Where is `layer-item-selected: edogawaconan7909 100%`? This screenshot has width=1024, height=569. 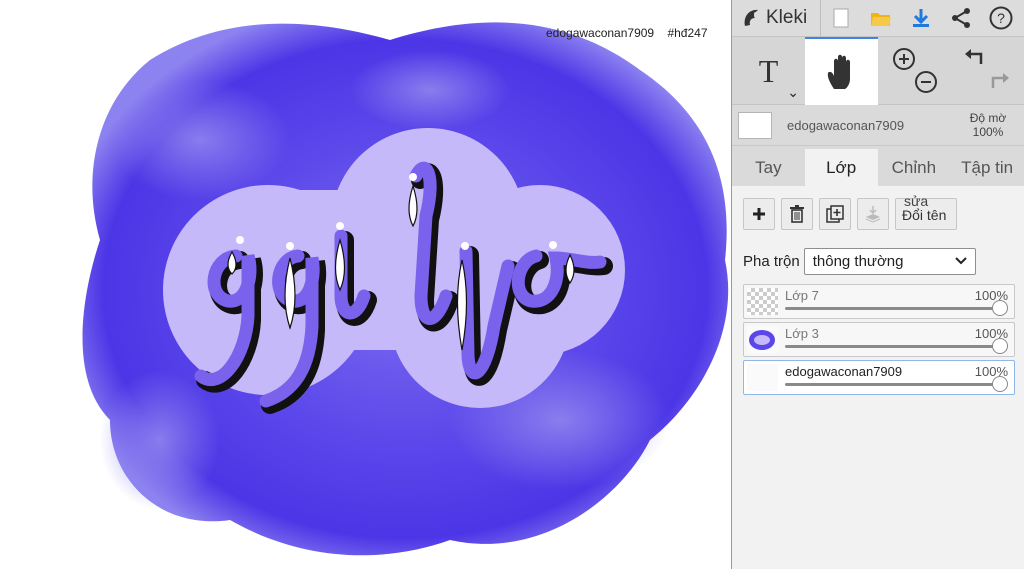 layer-item-selected: edogawaconan7909 100% is located at coordinates (879, 377).